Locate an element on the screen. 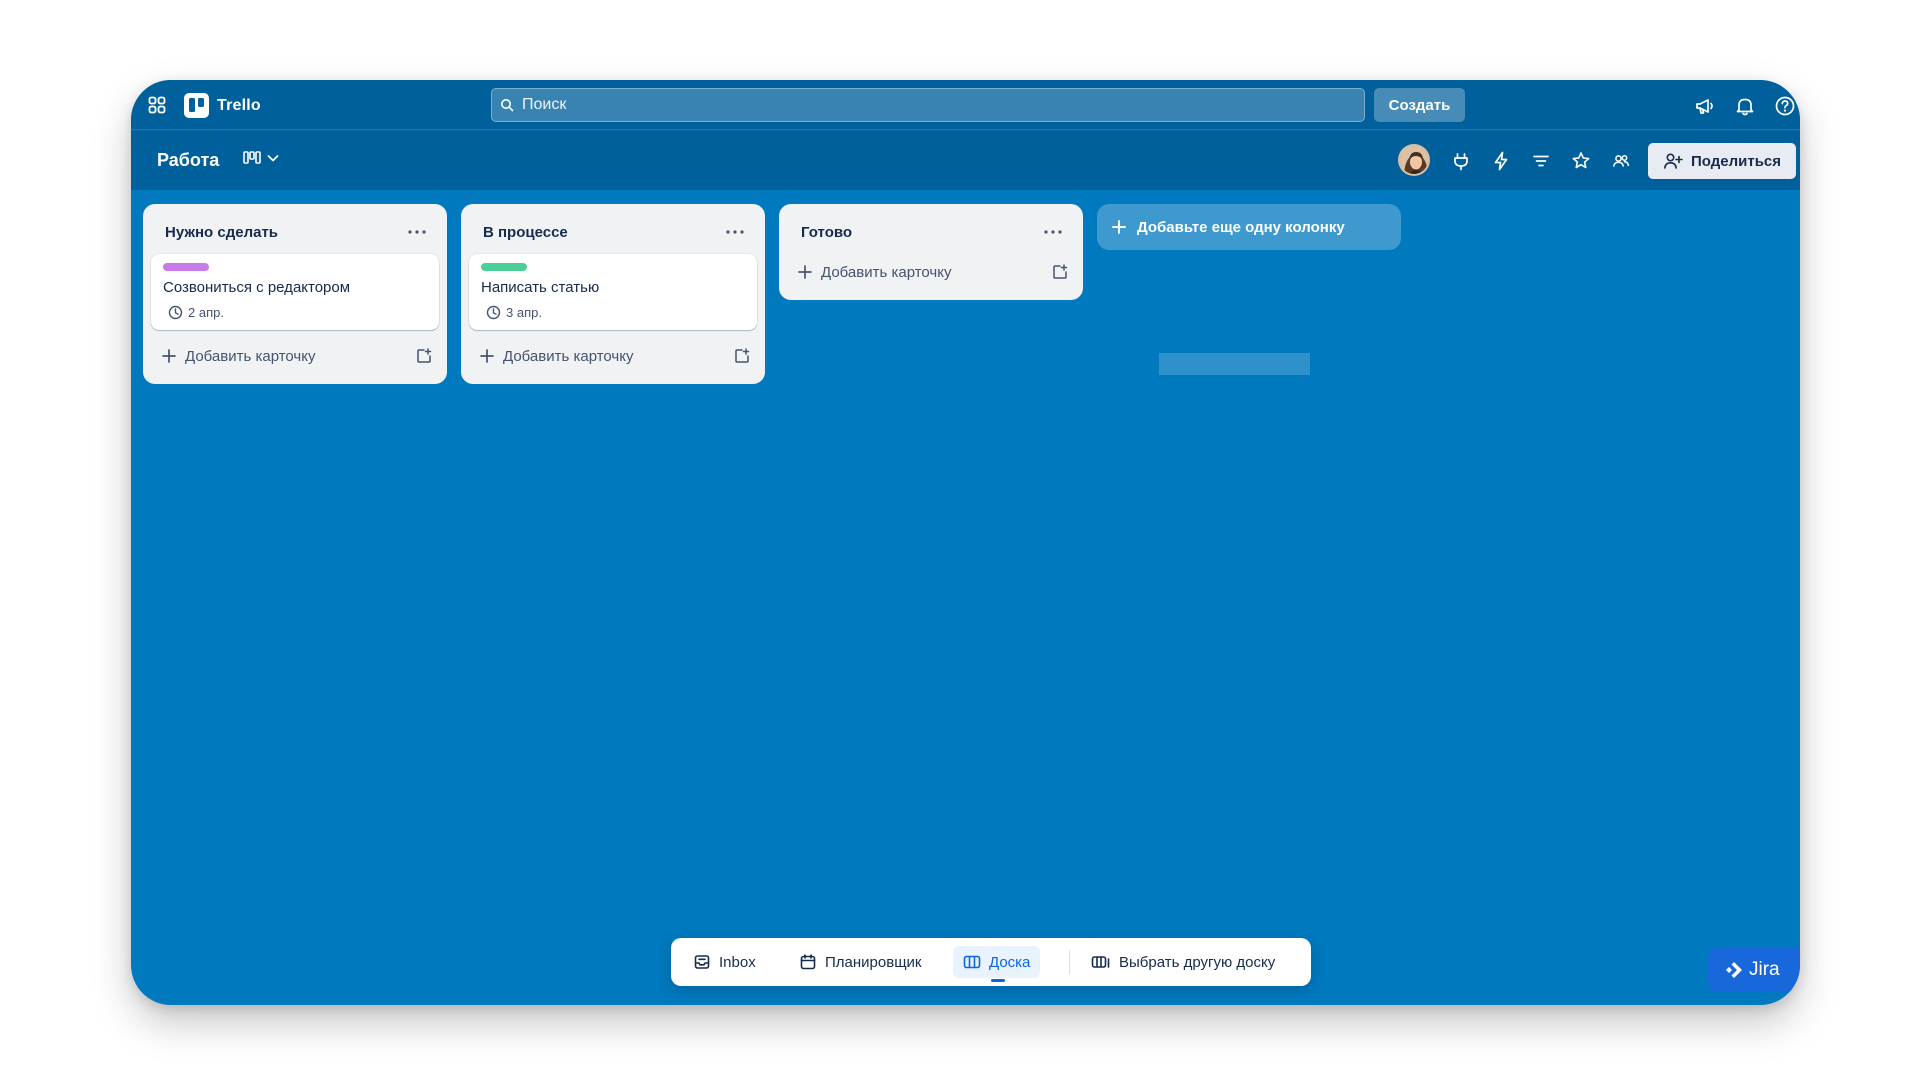 This screenshot has height=1080, width=1920. board-icon is located at coordinates (972, 962).